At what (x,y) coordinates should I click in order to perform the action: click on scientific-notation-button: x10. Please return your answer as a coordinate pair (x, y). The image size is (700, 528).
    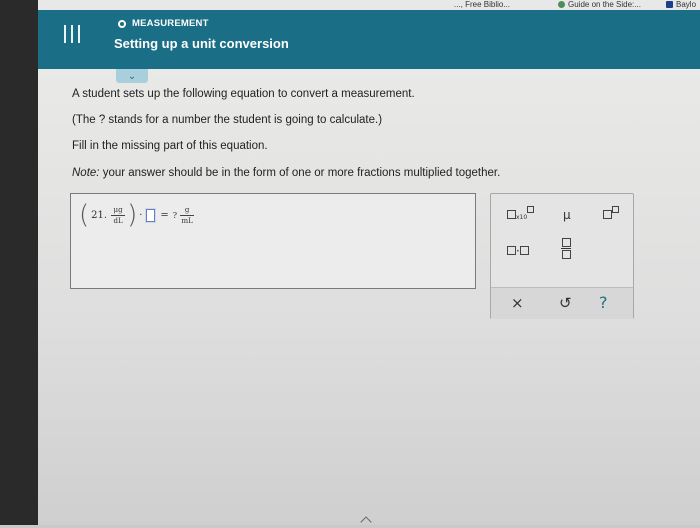
    Looking at the image, I should click on (521, 214).